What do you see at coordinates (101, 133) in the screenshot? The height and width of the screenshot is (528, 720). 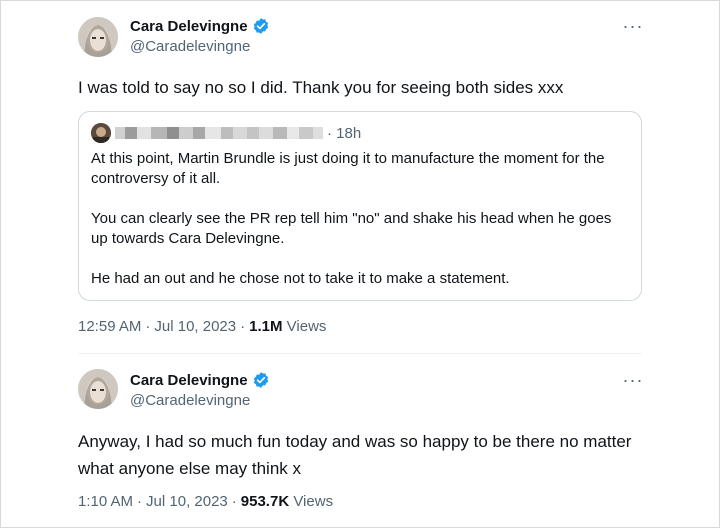 I see `quoted-author-avatar` at bounding box center [101, 133].